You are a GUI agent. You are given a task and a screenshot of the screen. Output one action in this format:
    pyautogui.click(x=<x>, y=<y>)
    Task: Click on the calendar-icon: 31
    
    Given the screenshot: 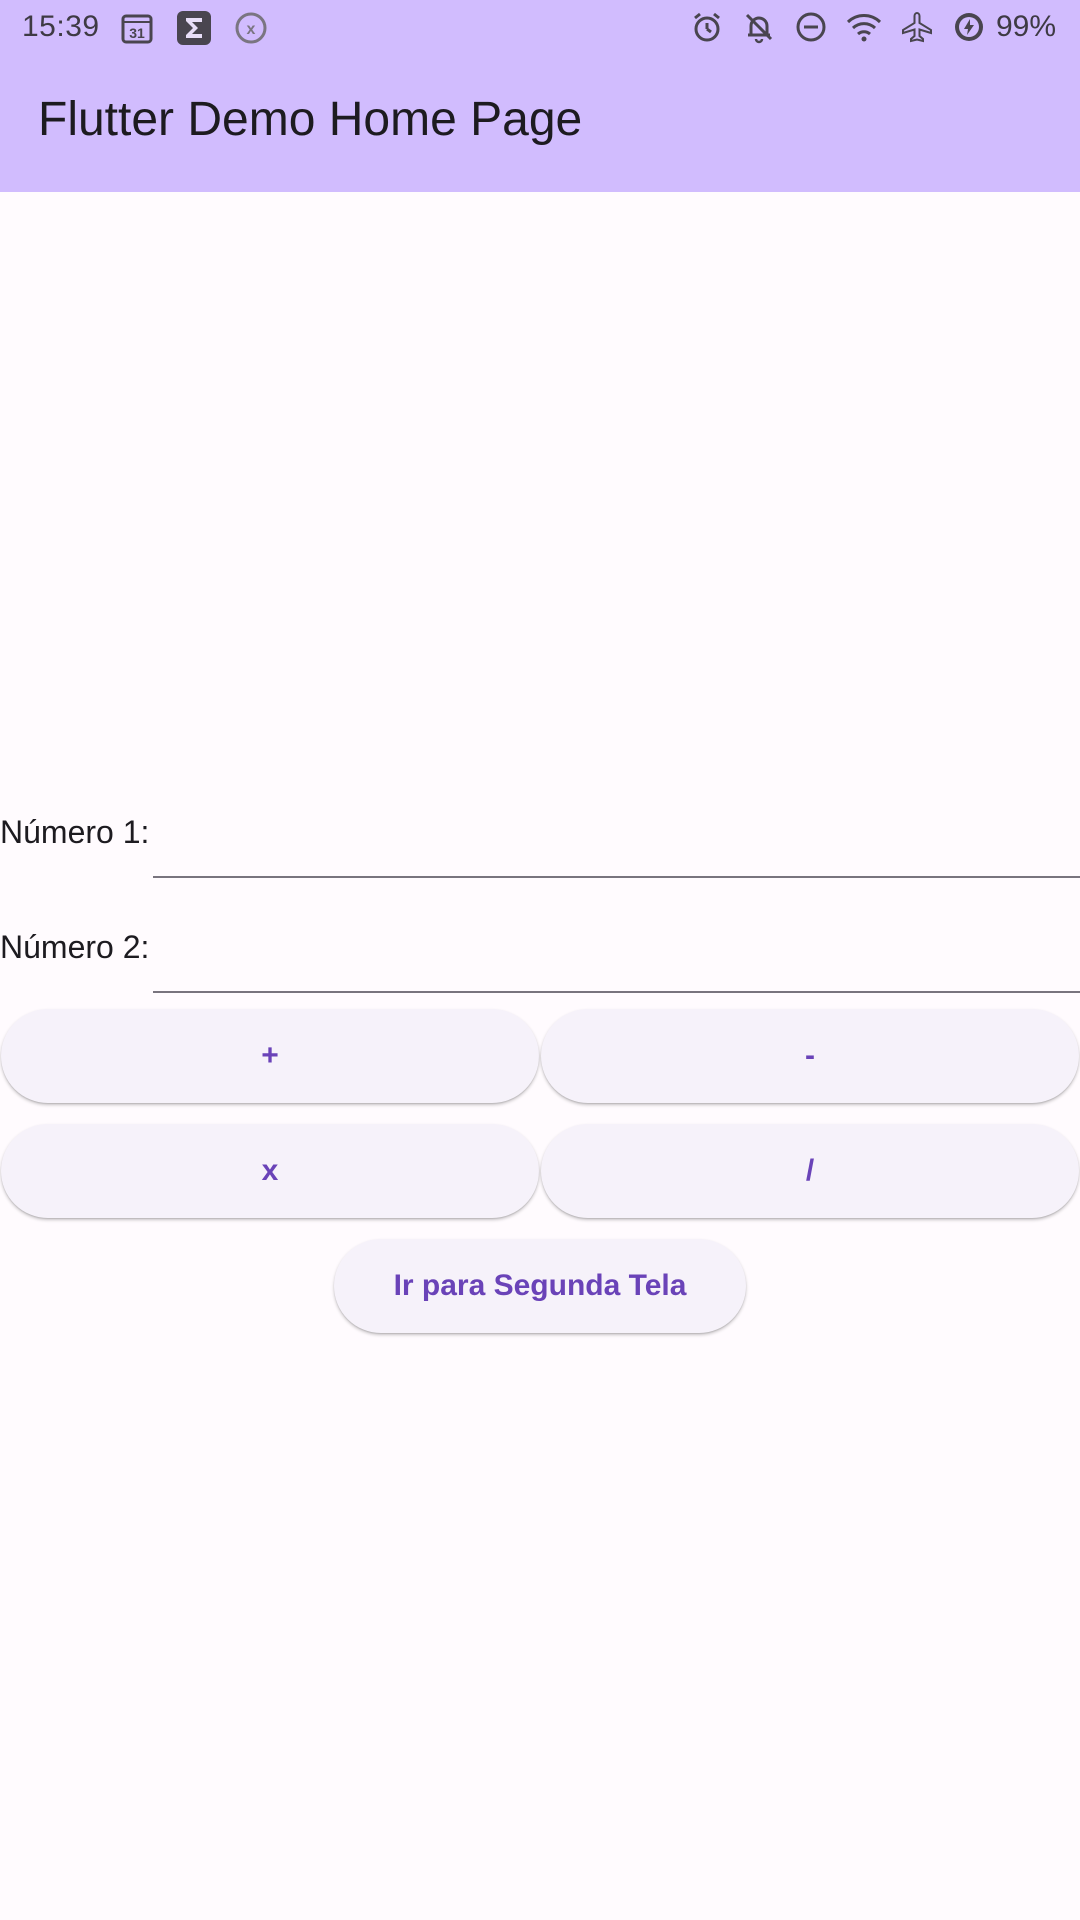 What is the action you would take?
    pyautogui.click(x=137, y=28)
    